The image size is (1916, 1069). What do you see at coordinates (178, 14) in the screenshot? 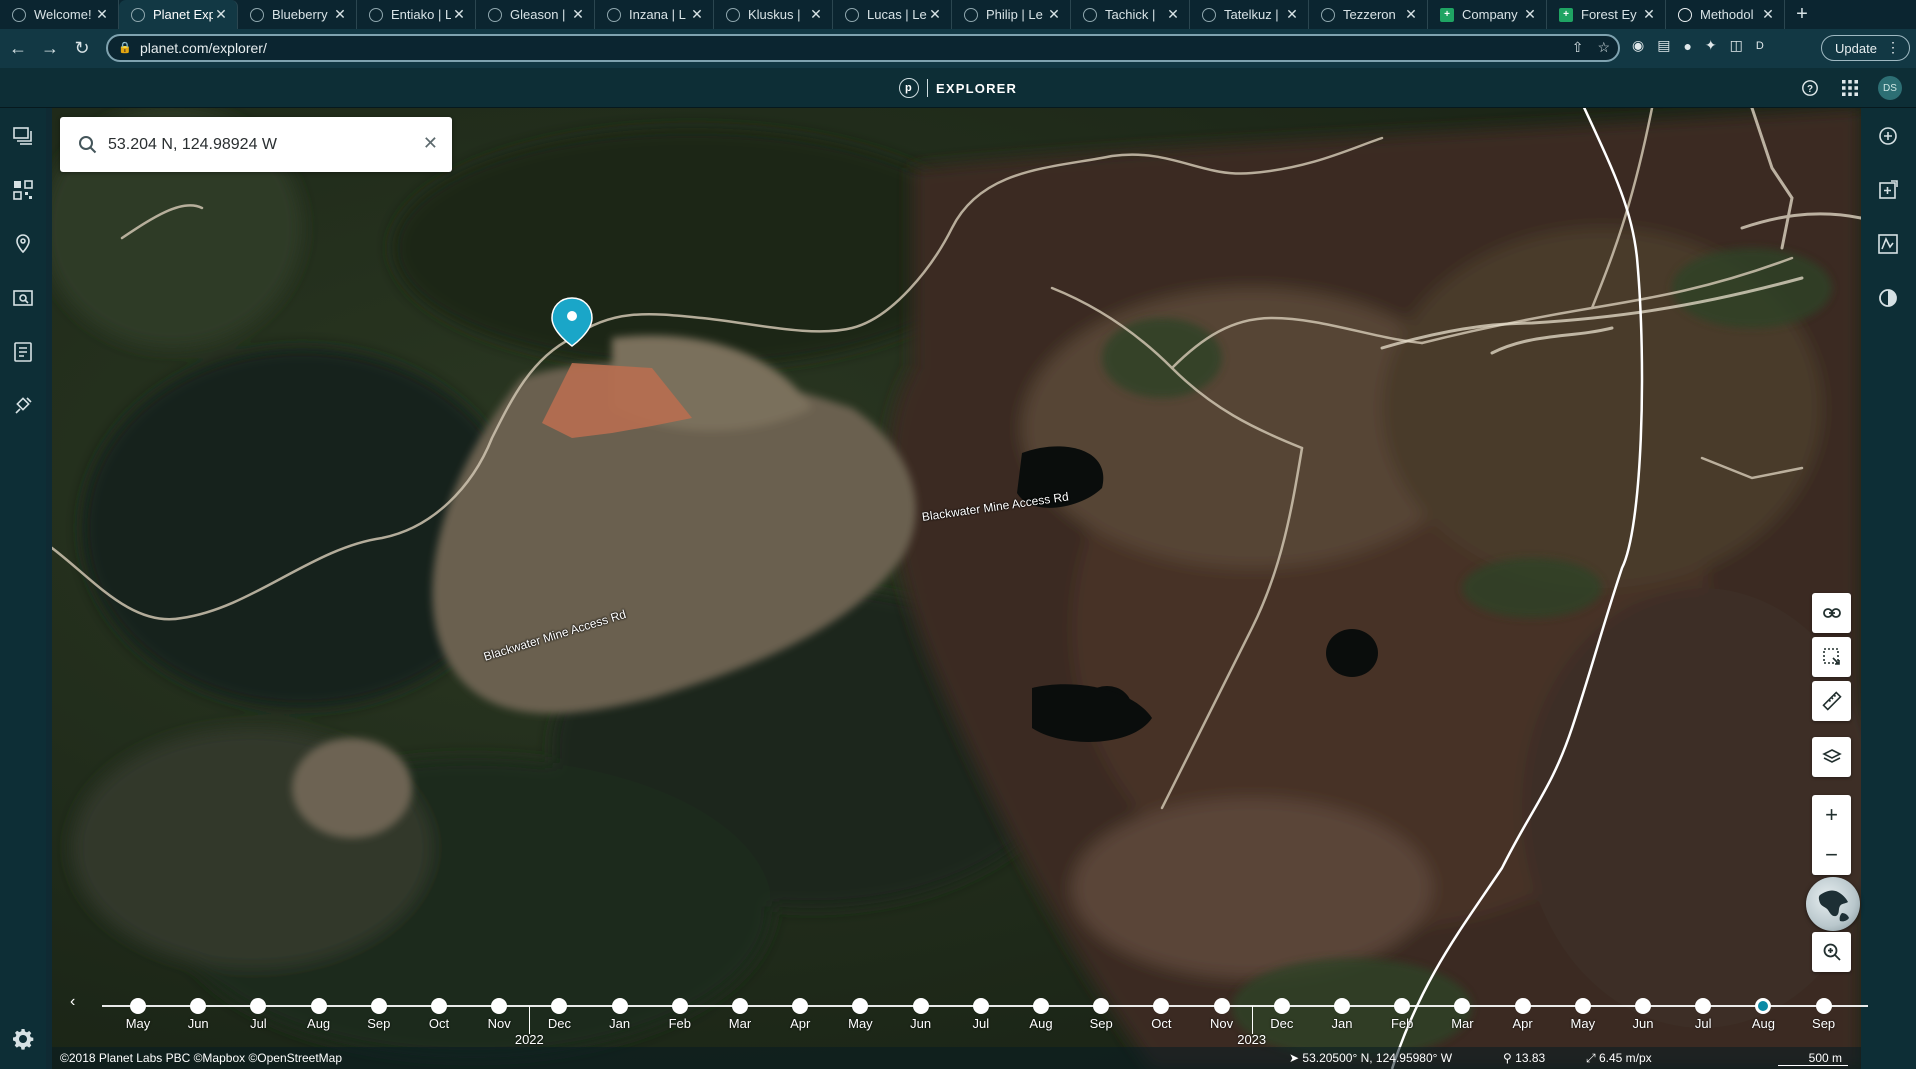
I see `browser-tab: Planet Explorer✕` at bounding box center [178, 14].